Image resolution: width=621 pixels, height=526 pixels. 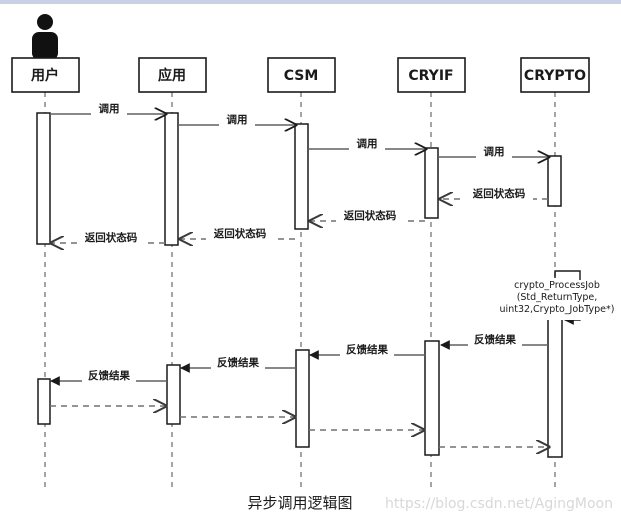 What do you see at coordinates (555, 387) in the screenshot?
I see `activation-bar-crypto-lower` at bounding box center [555, 387].